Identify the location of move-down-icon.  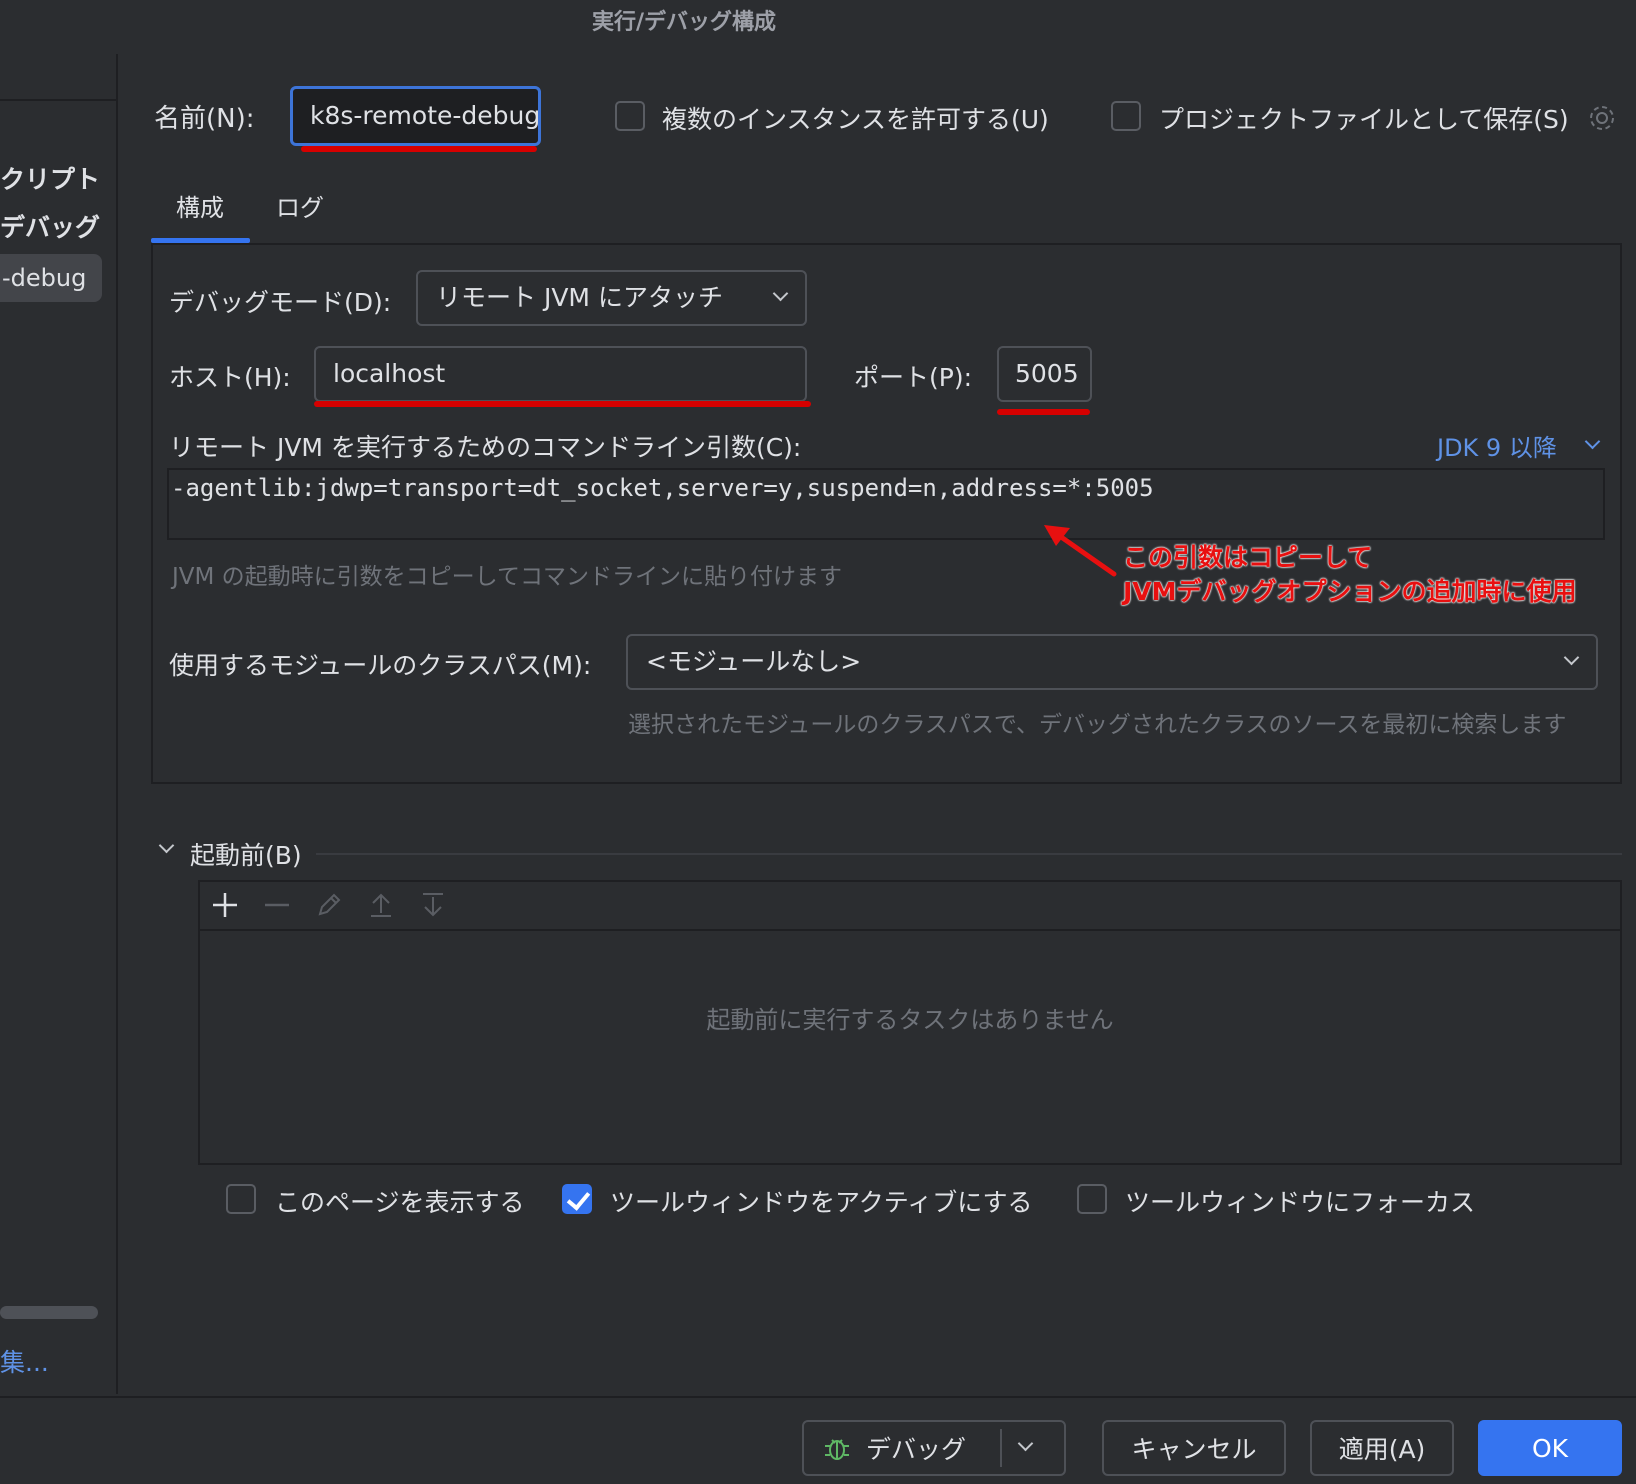
(433, 905).